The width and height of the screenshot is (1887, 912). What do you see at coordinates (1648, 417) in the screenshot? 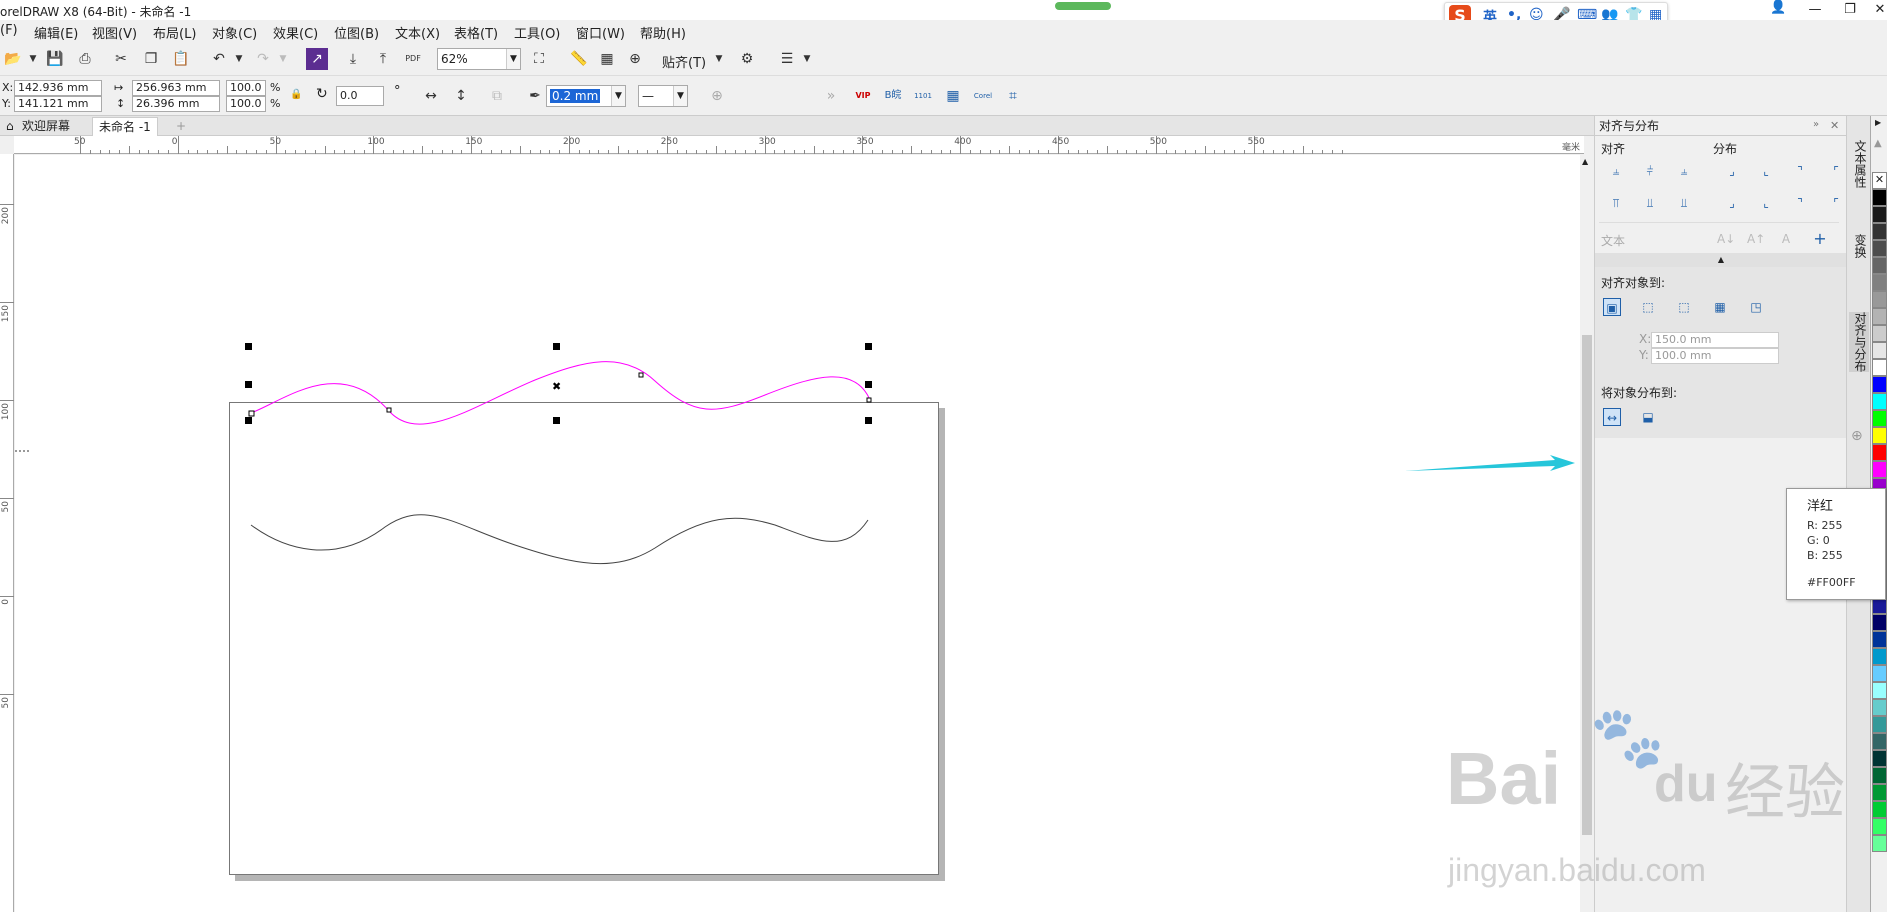
I see `distribute-to-page-icon: ⬓` at bounding box center [1648, 417].